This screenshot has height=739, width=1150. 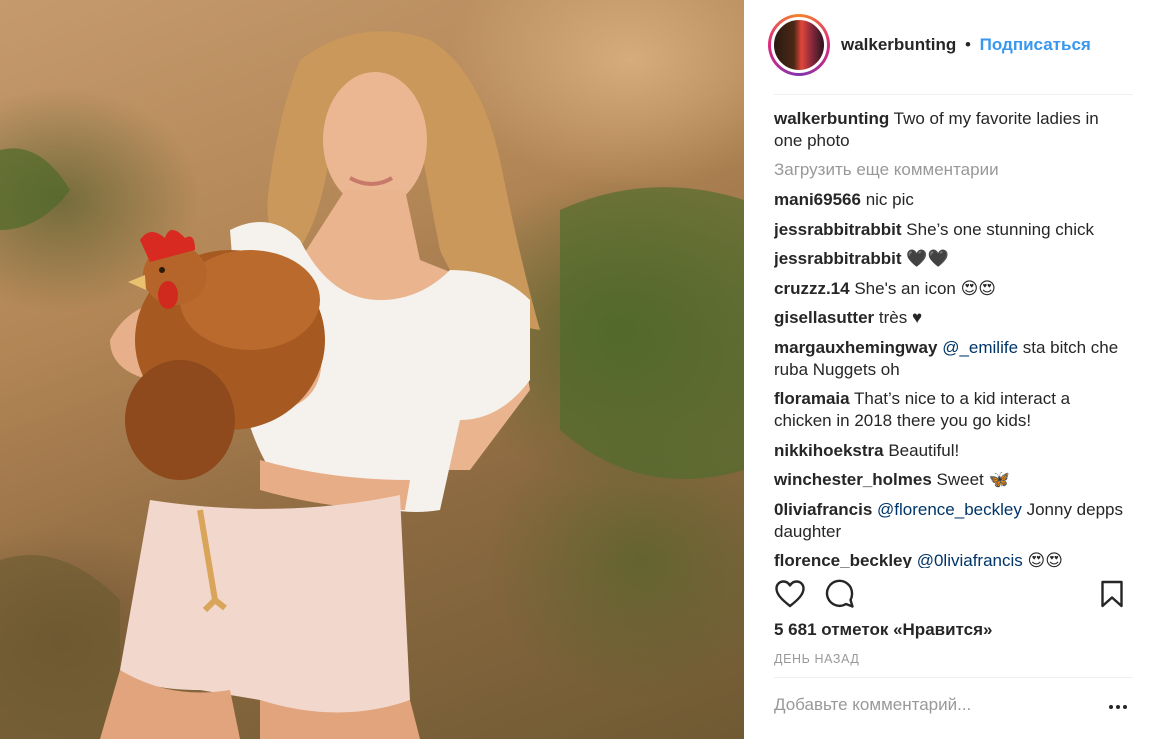 What do you see at coordinates (817, 199) in the screenshot?
I see `comment-username: mani69566` at bounding box center [817, 199].